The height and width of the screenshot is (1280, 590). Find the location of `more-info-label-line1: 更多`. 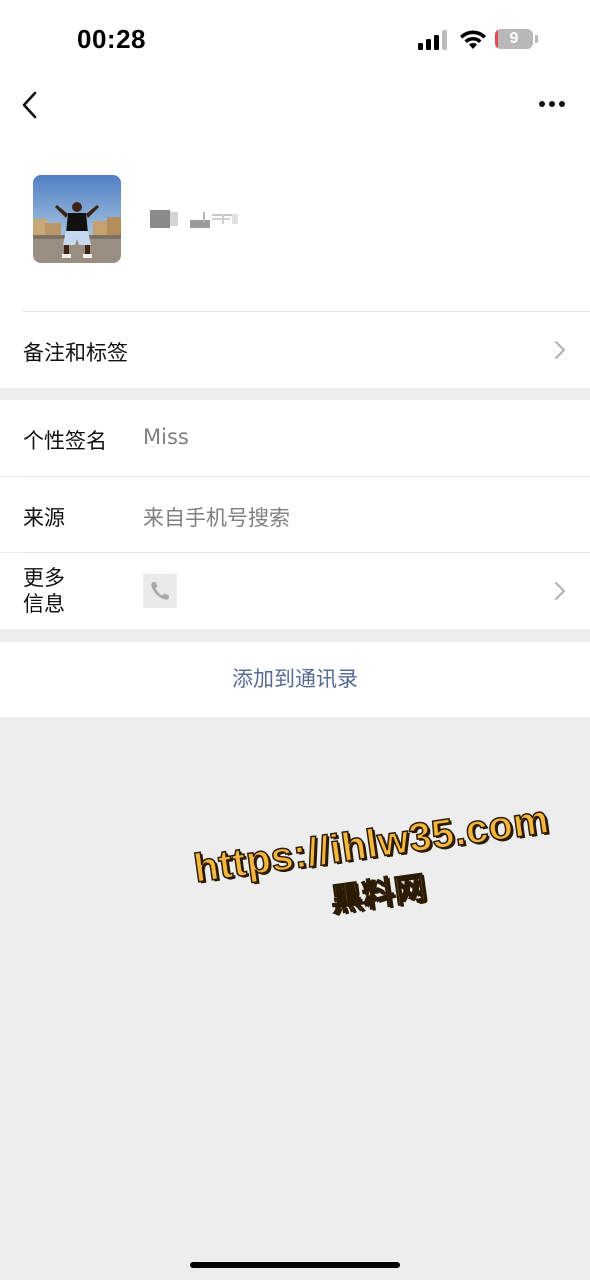

more-info-label-line1: 更多 is located at coordinates (44, 578).